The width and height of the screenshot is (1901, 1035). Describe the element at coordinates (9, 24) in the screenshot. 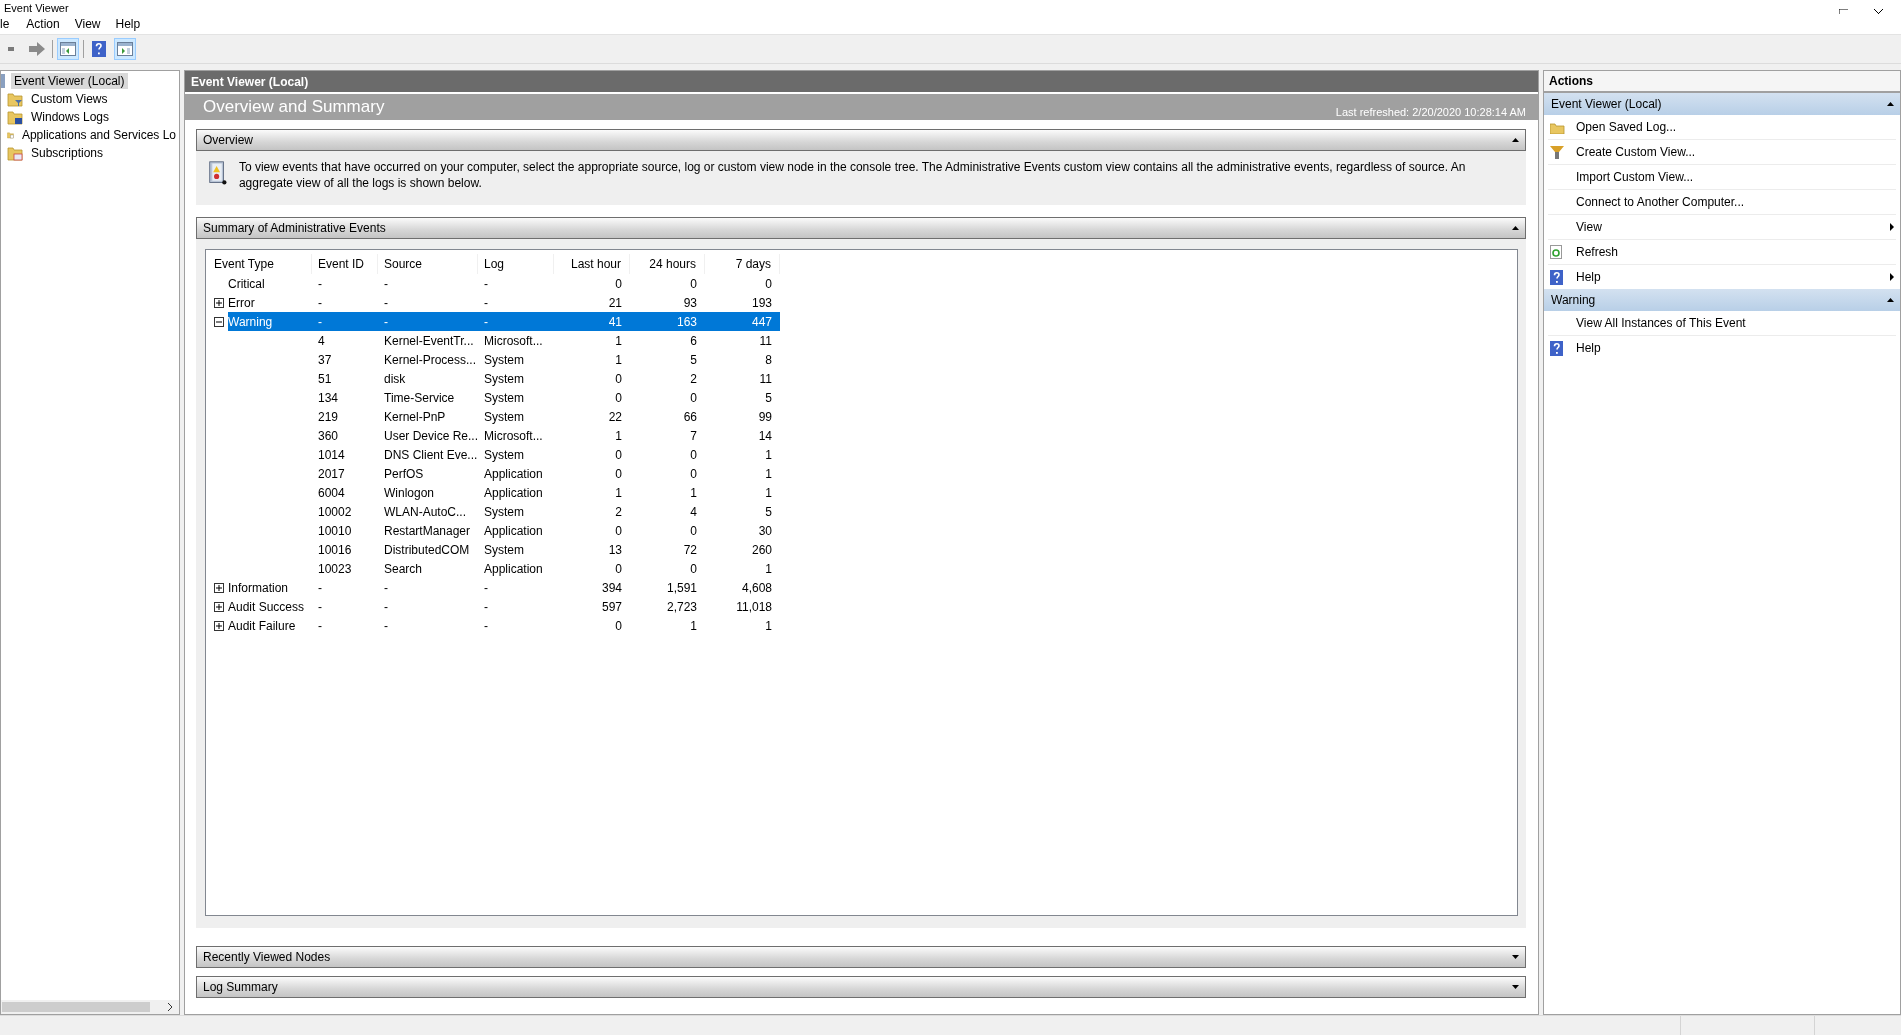

I see `menu-item: le` at that location.